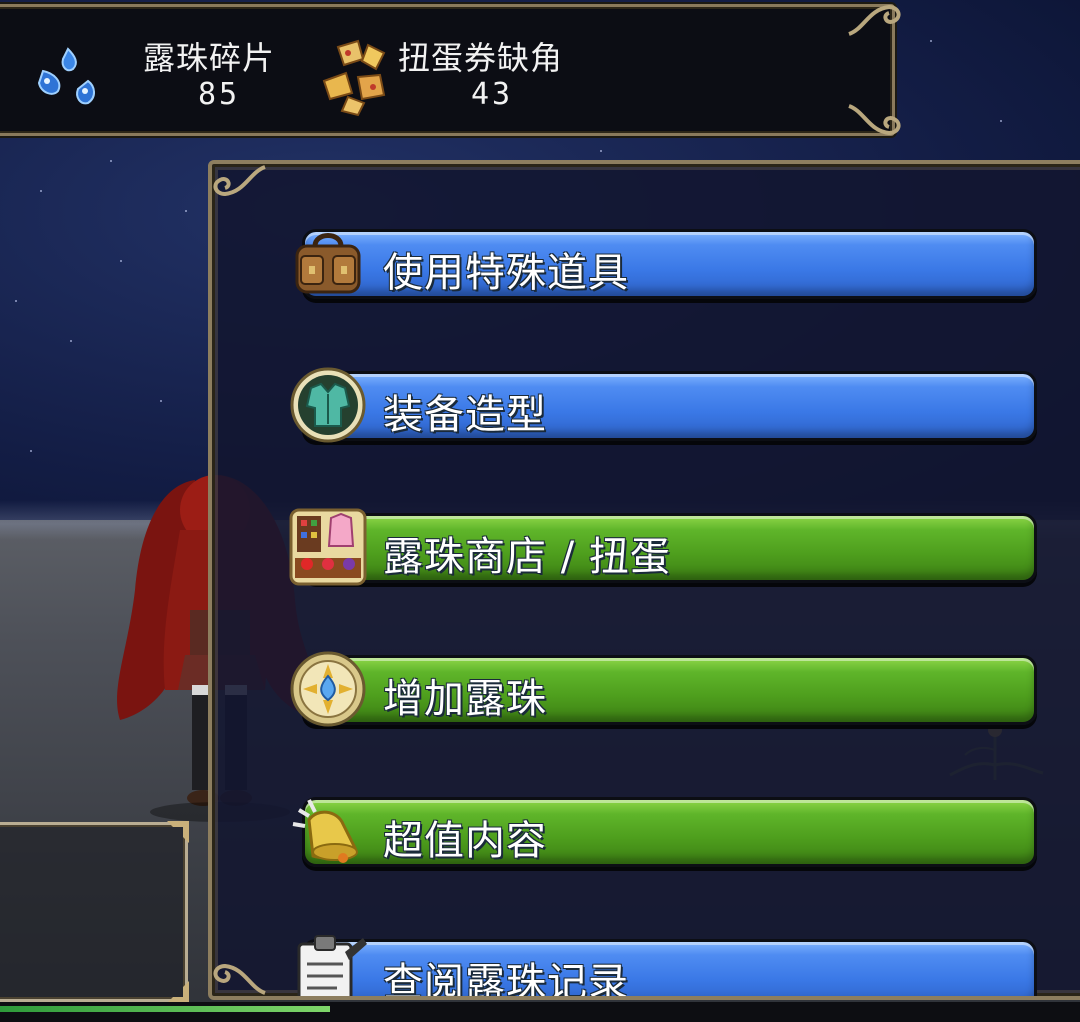 Image resolution: width=1080 pixels, height=1022 pixels. I want to click on menu-label: 露珠商店 / 扭蛋, so click(527, 557).